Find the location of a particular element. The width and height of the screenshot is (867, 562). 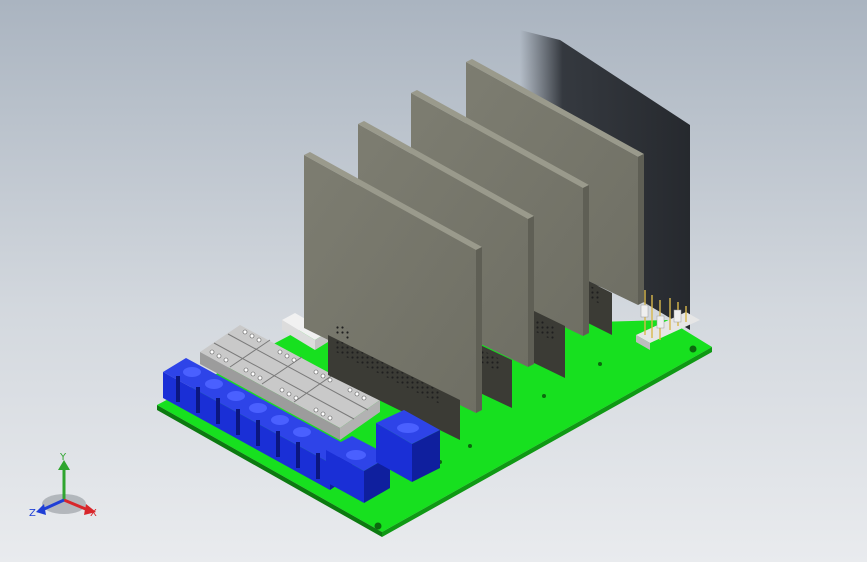

coordinate-triad: Y X Z is located at coordinates (63, 485).